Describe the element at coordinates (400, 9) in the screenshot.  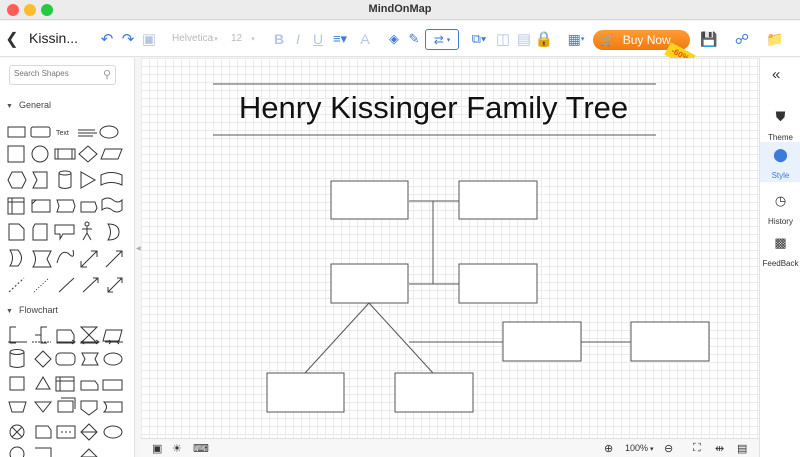
I see `window-title: MindOnMap` at that location.